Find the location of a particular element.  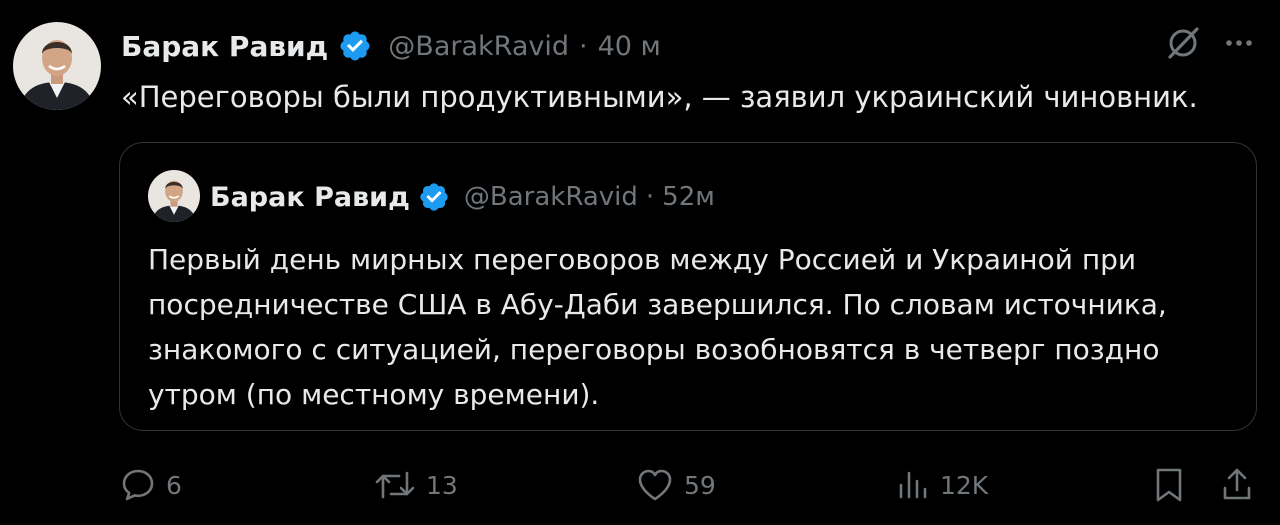

tweet-timestamp: 40 м is located at coordinates (629, 46).